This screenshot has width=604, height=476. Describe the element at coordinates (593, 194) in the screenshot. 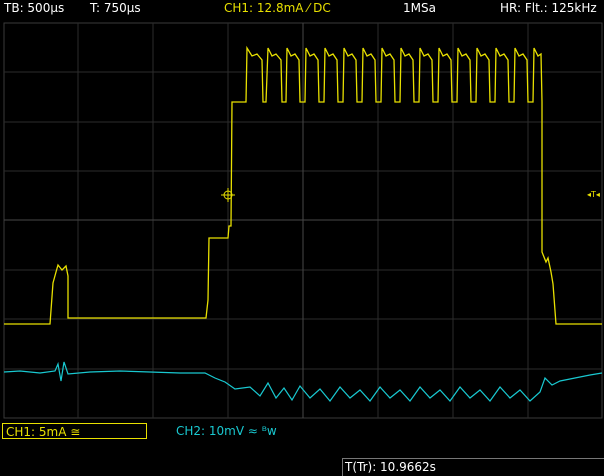

I see `trigger-level-indicator: ◂T◂` at that location.